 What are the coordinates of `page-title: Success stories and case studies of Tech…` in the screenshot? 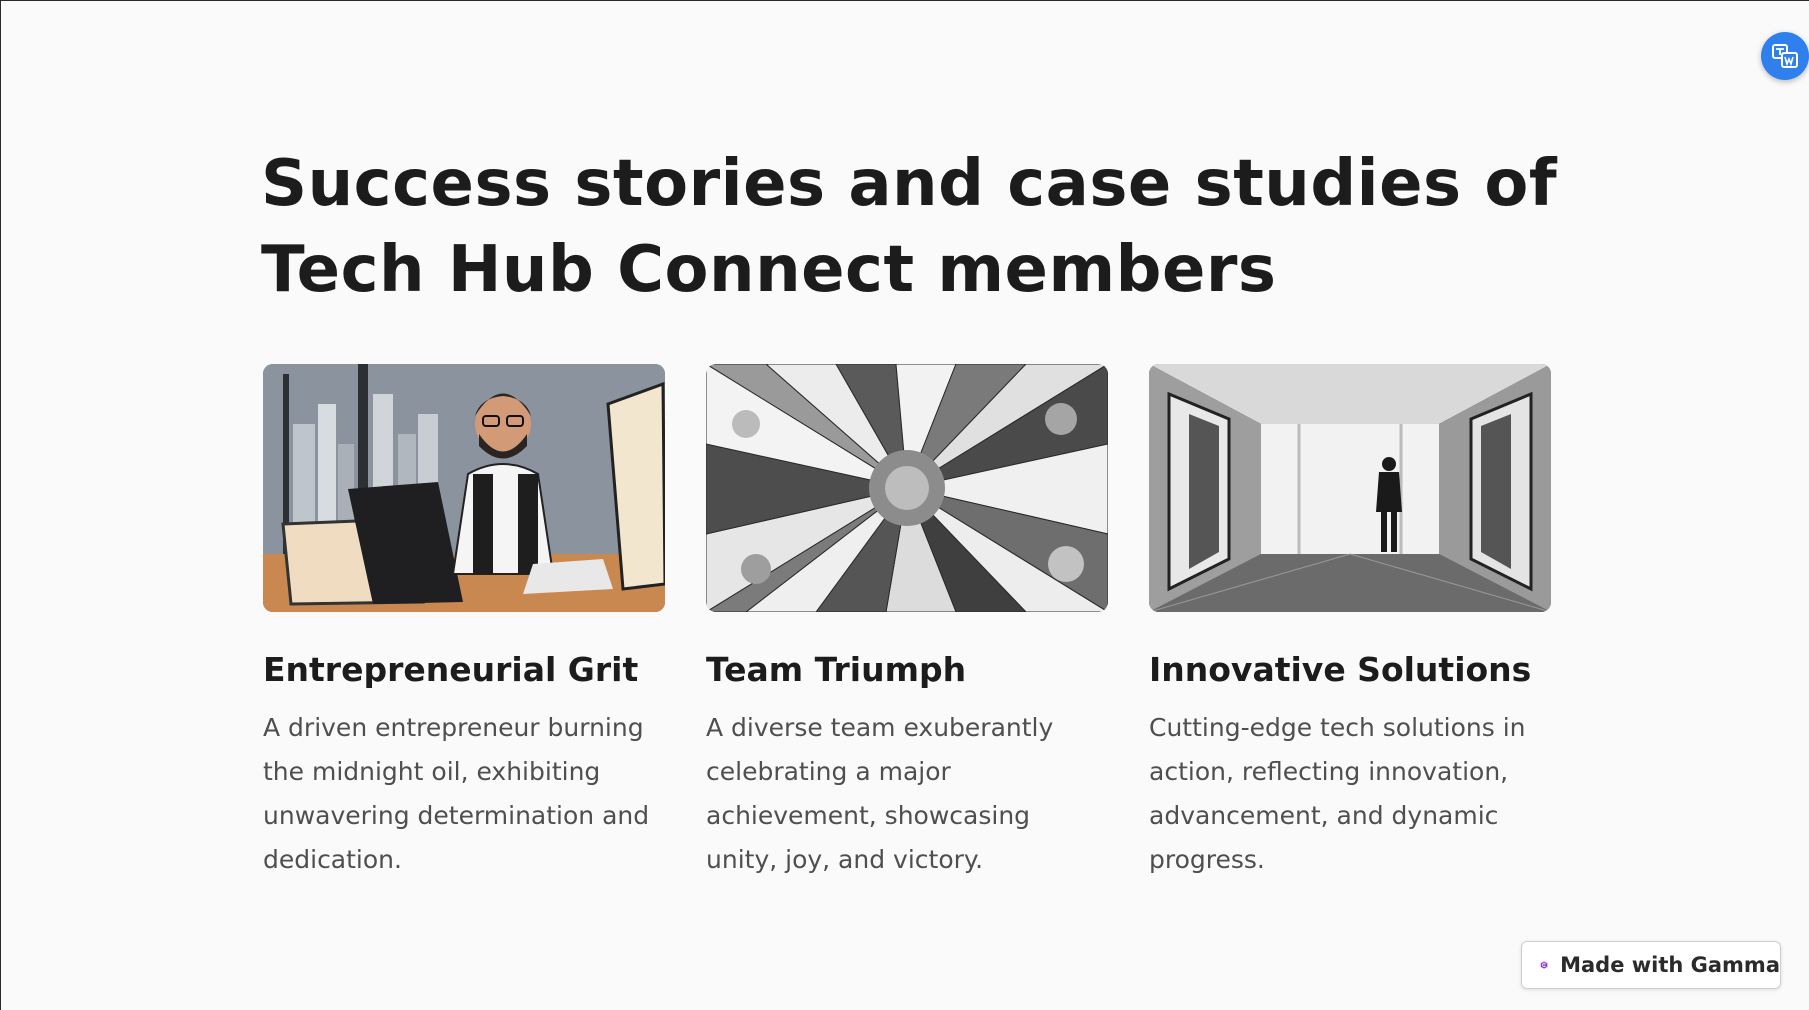 It's located at (909, 227).